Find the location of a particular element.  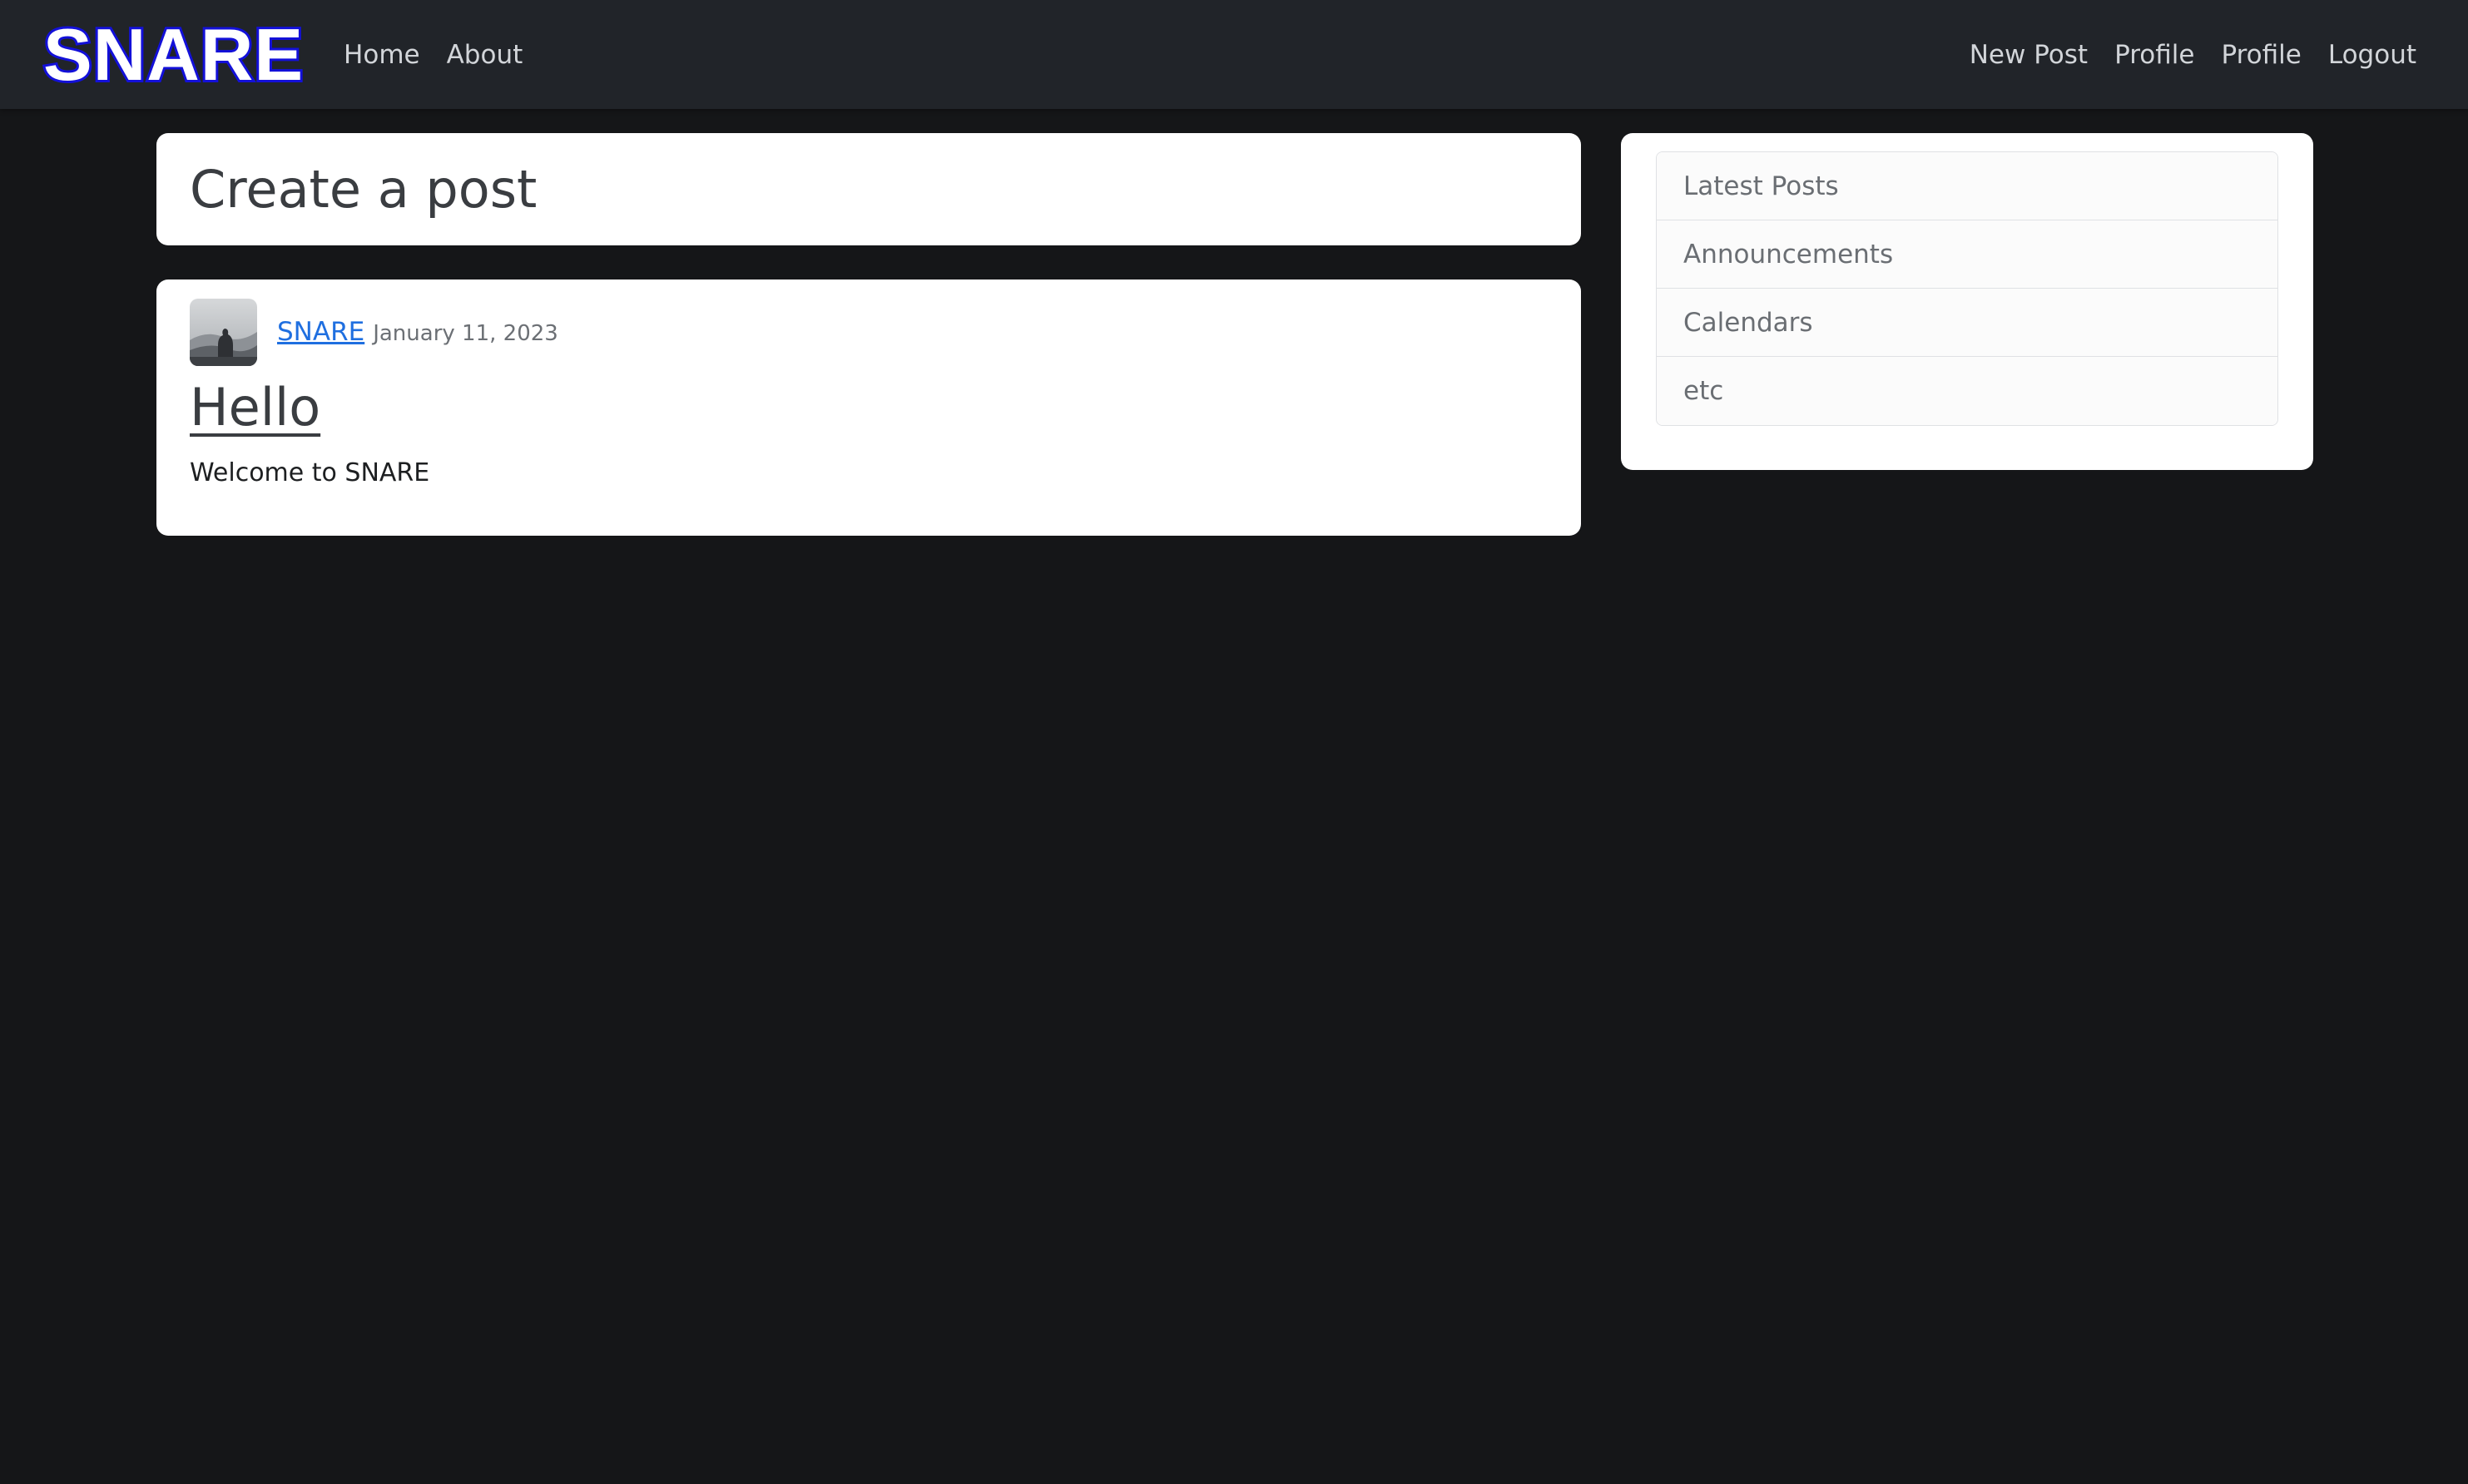

nav-profile-link-2: Profile is located at coordinates (2261, 55).